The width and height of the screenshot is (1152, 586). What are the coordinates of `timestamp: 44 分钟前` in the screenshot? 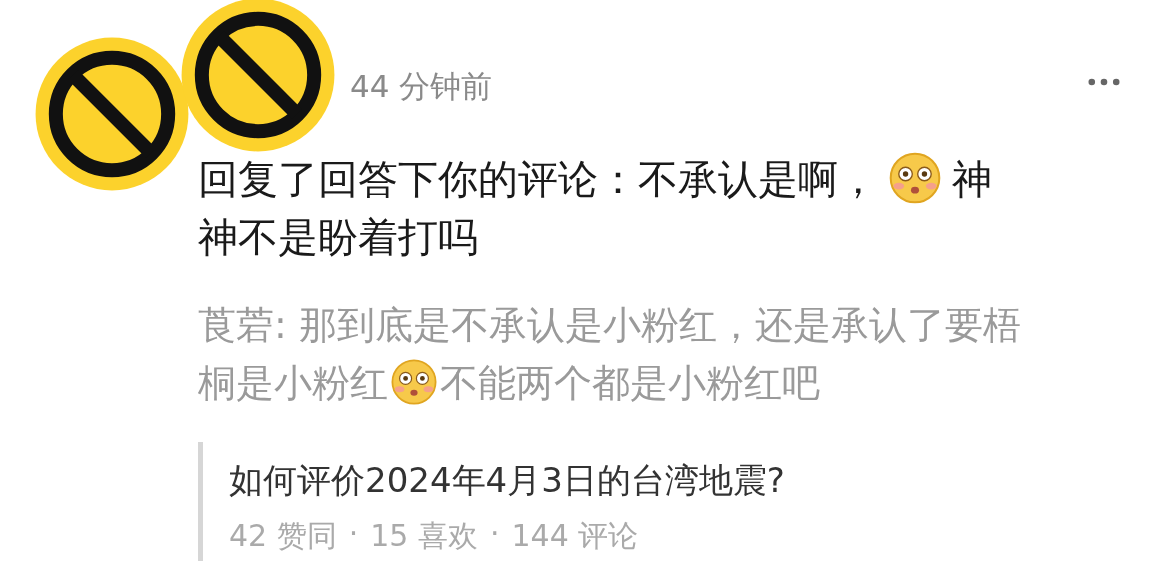 It's located at (421, 86).